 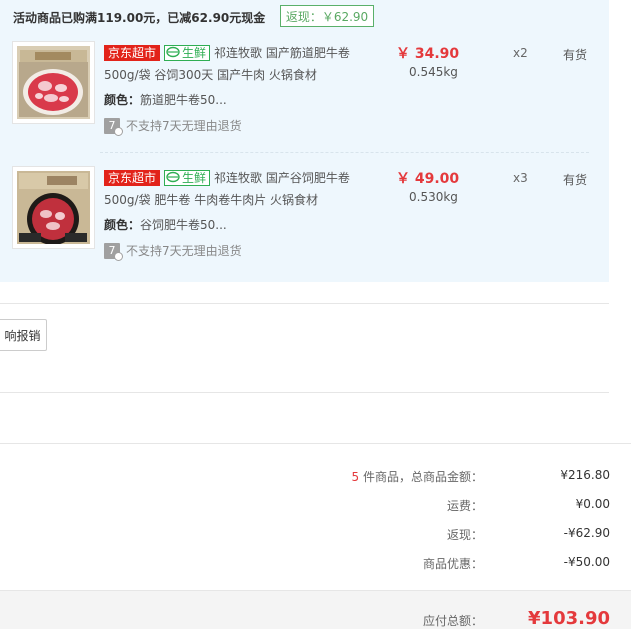 What do you see at coordinates (315, 505) in the screenshot?
I see `summary-shipping: 运费： ¥0.00` at bounding box center [315, 505].